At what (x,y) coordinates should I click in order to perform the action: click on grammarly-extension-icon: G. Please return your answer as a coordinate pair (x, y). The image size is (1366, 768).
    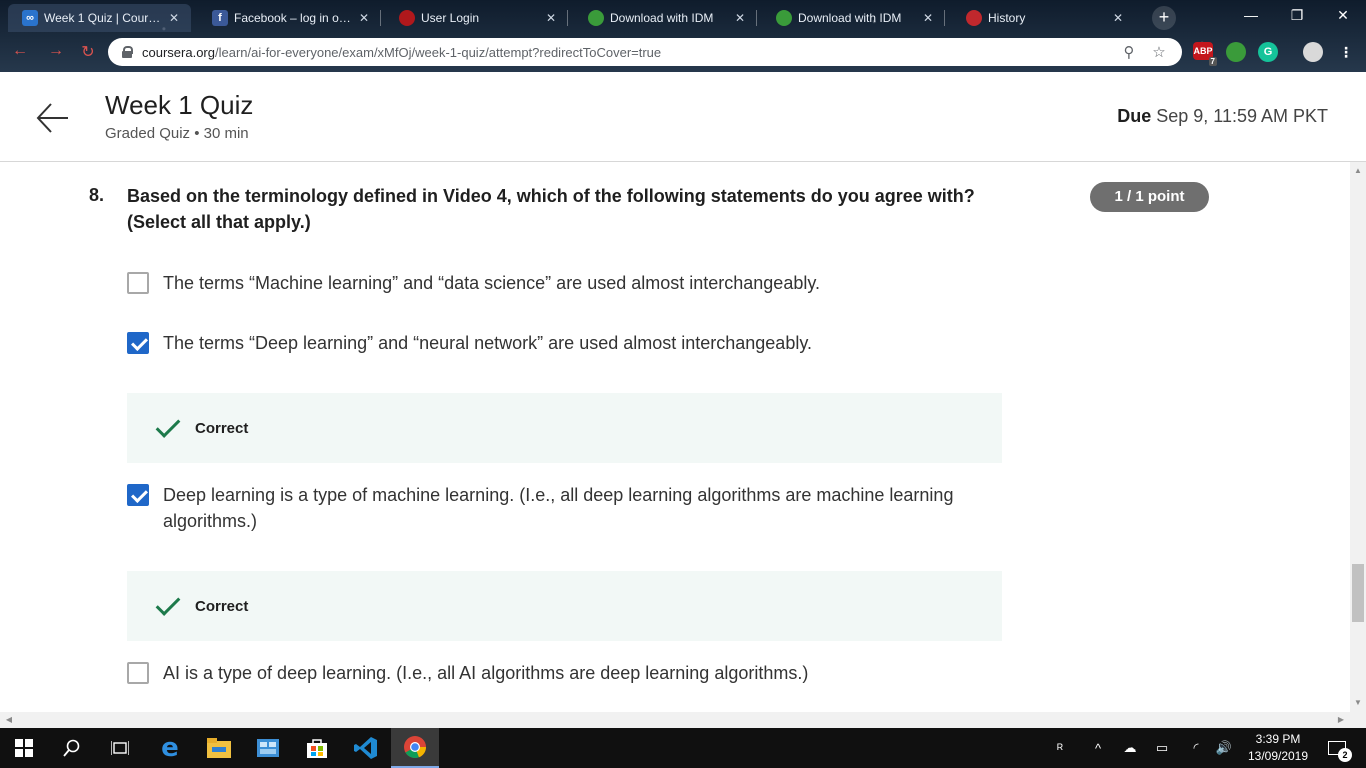
    Looking at the image, I should click on (1268, 52).